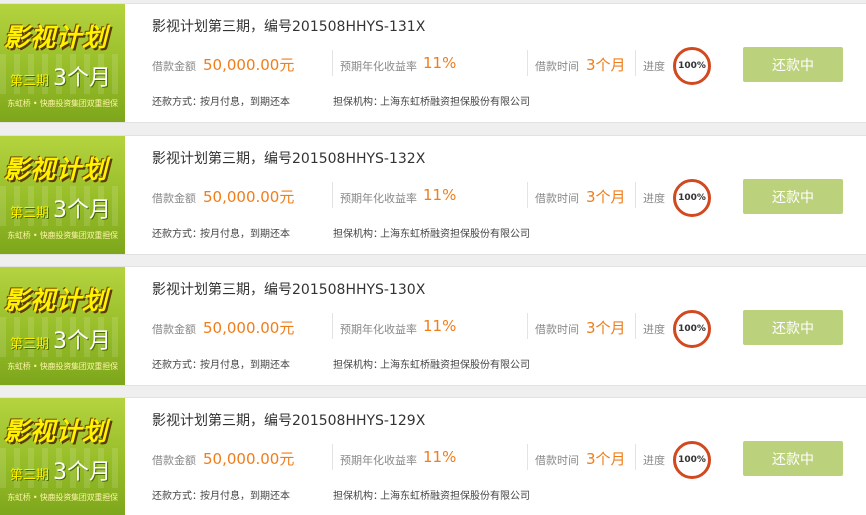  I want to click on loan-title-link: 影视计划第三期，编号201508HHYS-131X, so click(288, 26).